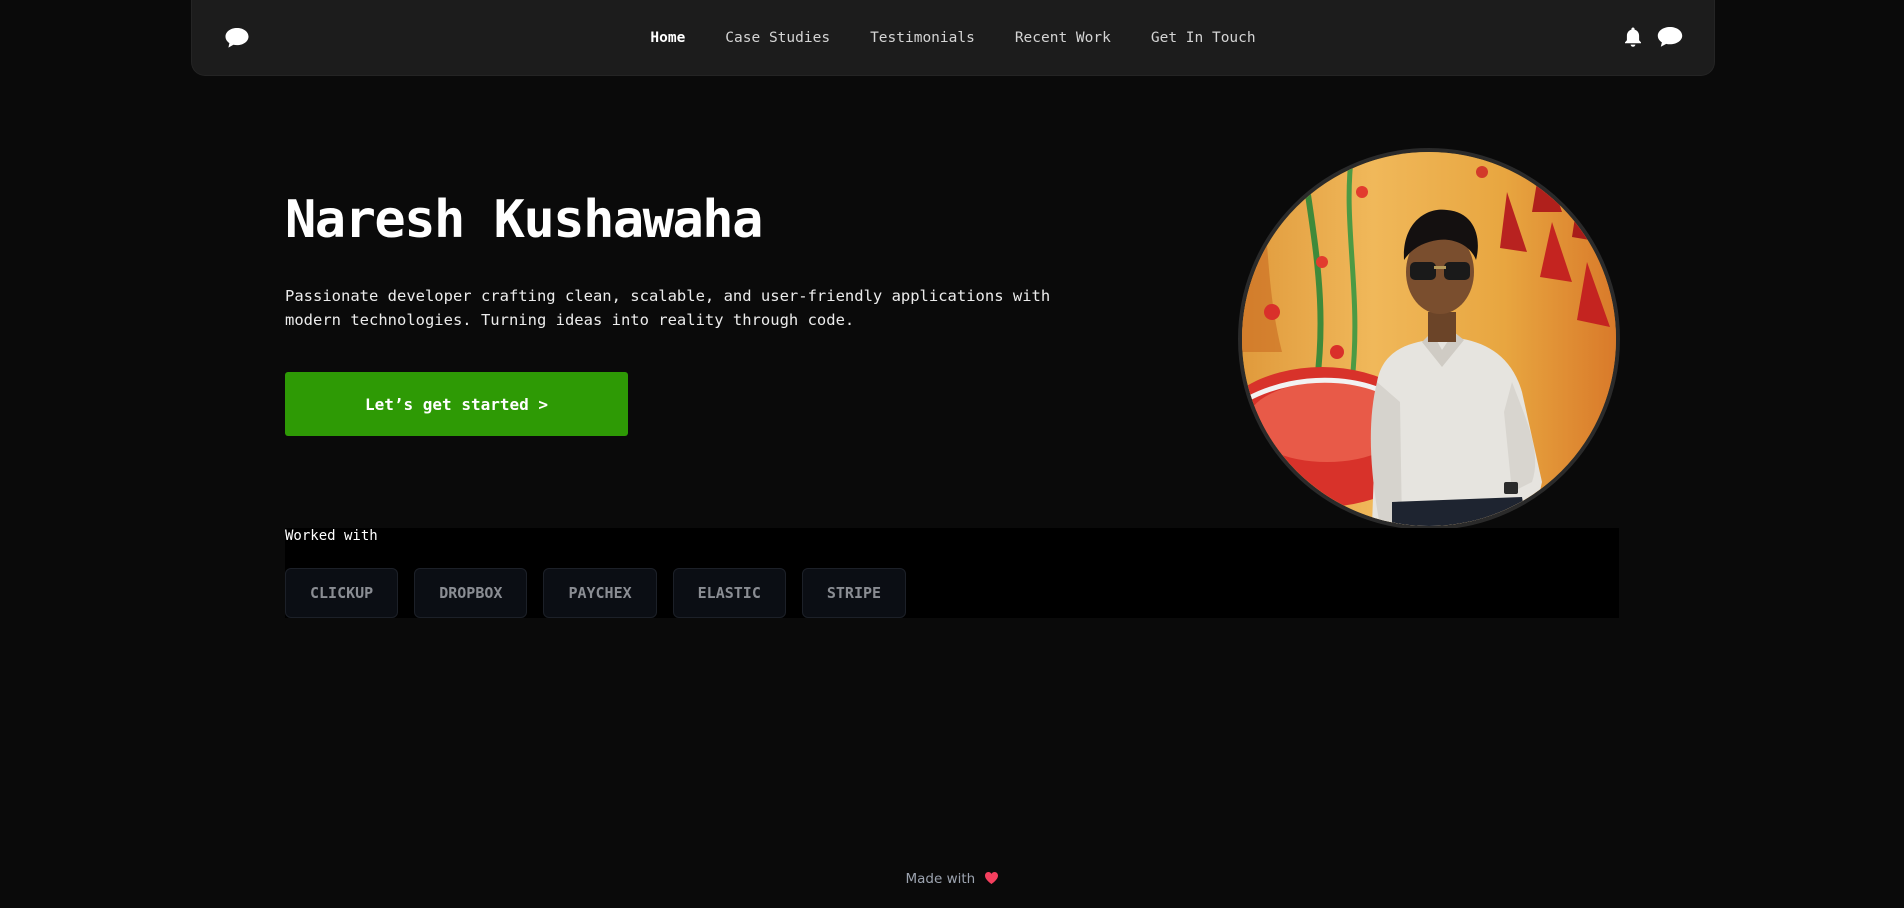 This screenshot has width=1904, height=908. I want to click on company-chip-clickup: CLICKUP, so click(342, 593).